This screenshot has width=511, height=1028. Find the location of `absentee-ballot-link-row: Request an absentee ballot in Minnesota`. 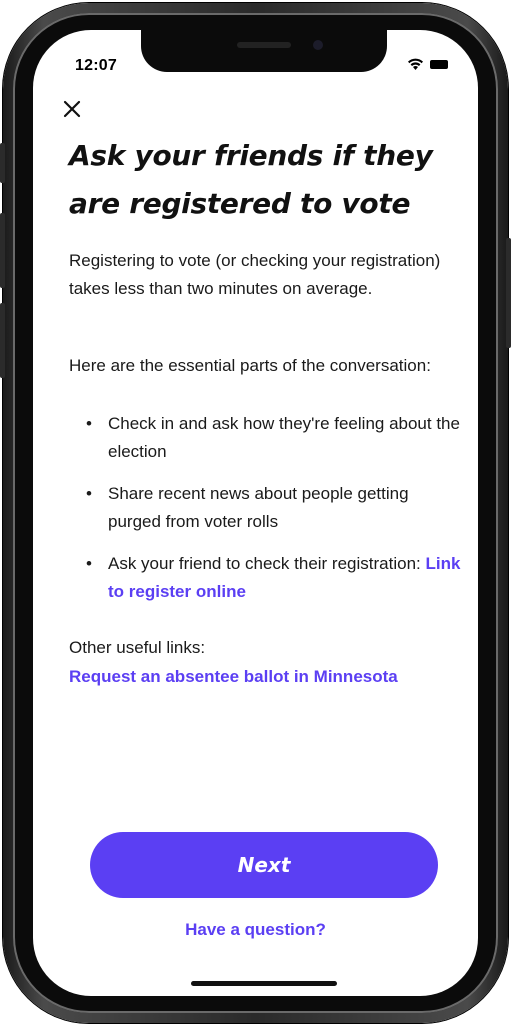

absentee-ballot-link-row: Request an absentee ballot in Minnesota is located at coordinates (233, 677).